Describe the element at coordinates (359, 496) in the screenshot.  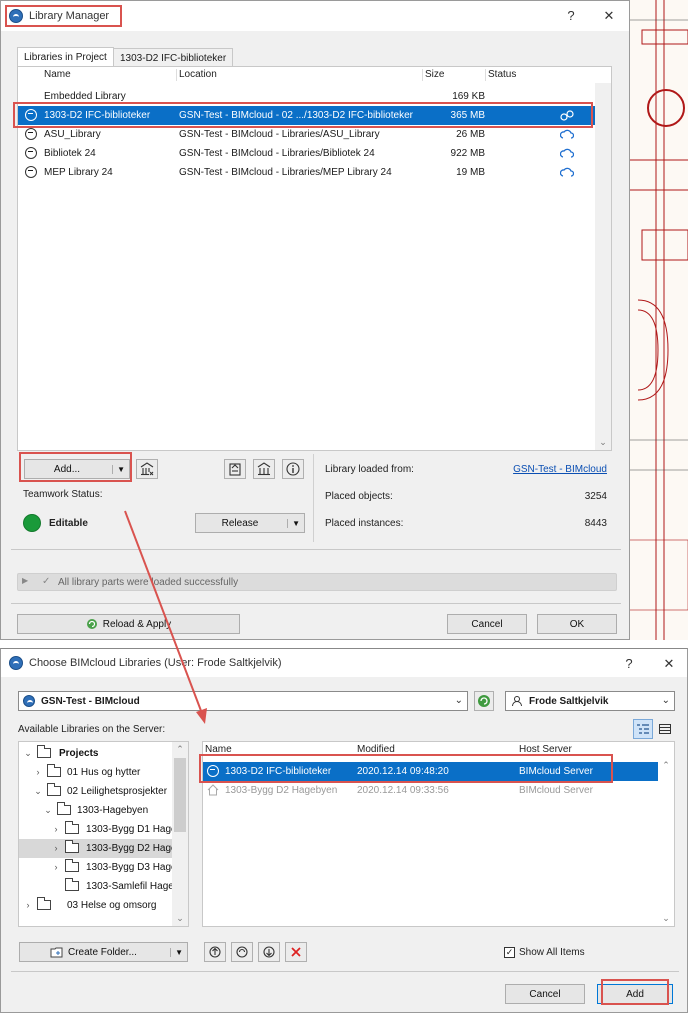
I see `placed-objects-label: Placed objects:` at that location.